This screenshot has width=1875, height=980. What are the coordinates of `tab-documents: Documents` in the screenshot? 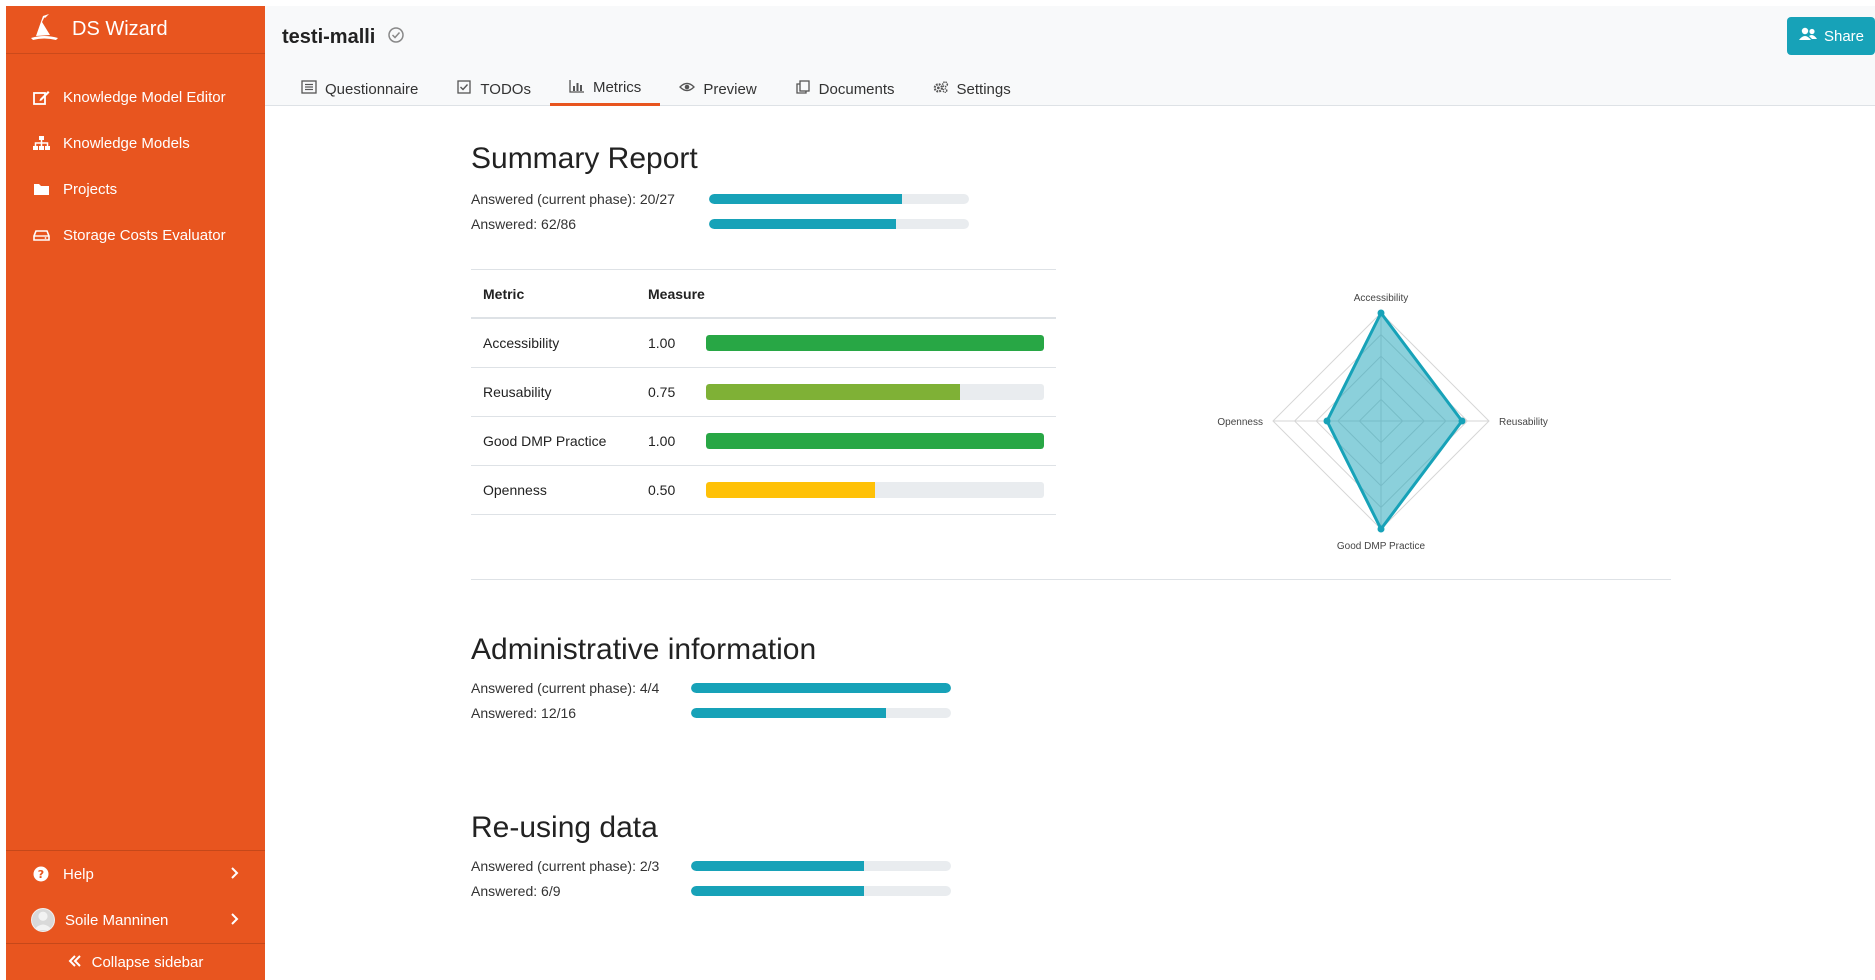 It's located at (845, 89).